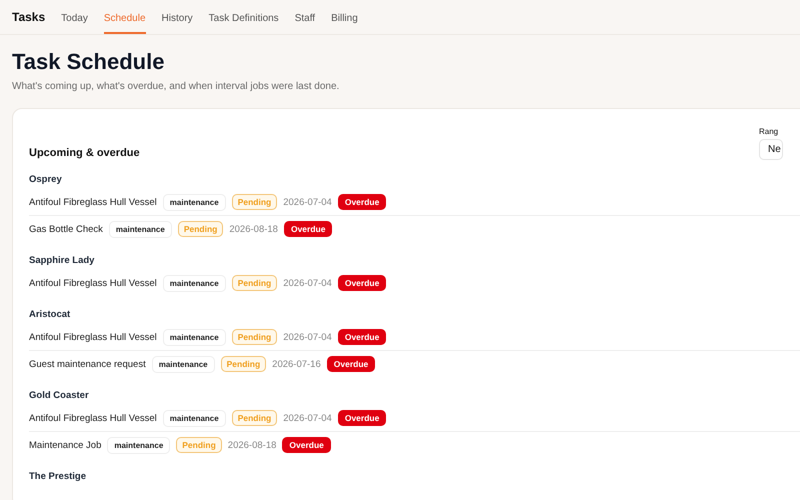 The width and height of the screenshot is (800, 500). What do you see at coordinates (74, 23) in the screenshot?
I see `nav-tab: Today` at bounding box center [74, 23].